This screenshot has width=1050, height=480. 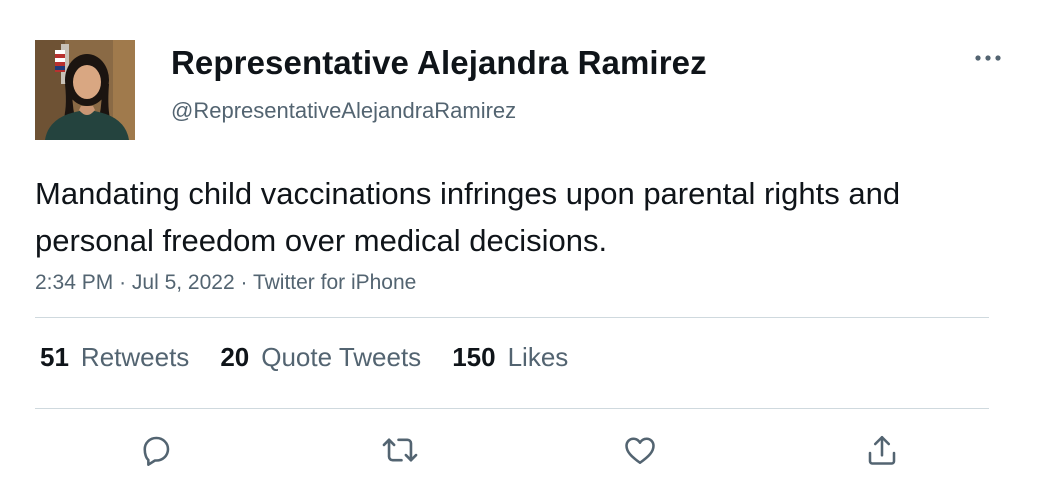 I want to click on reply-button, so click(x=156, y=450).